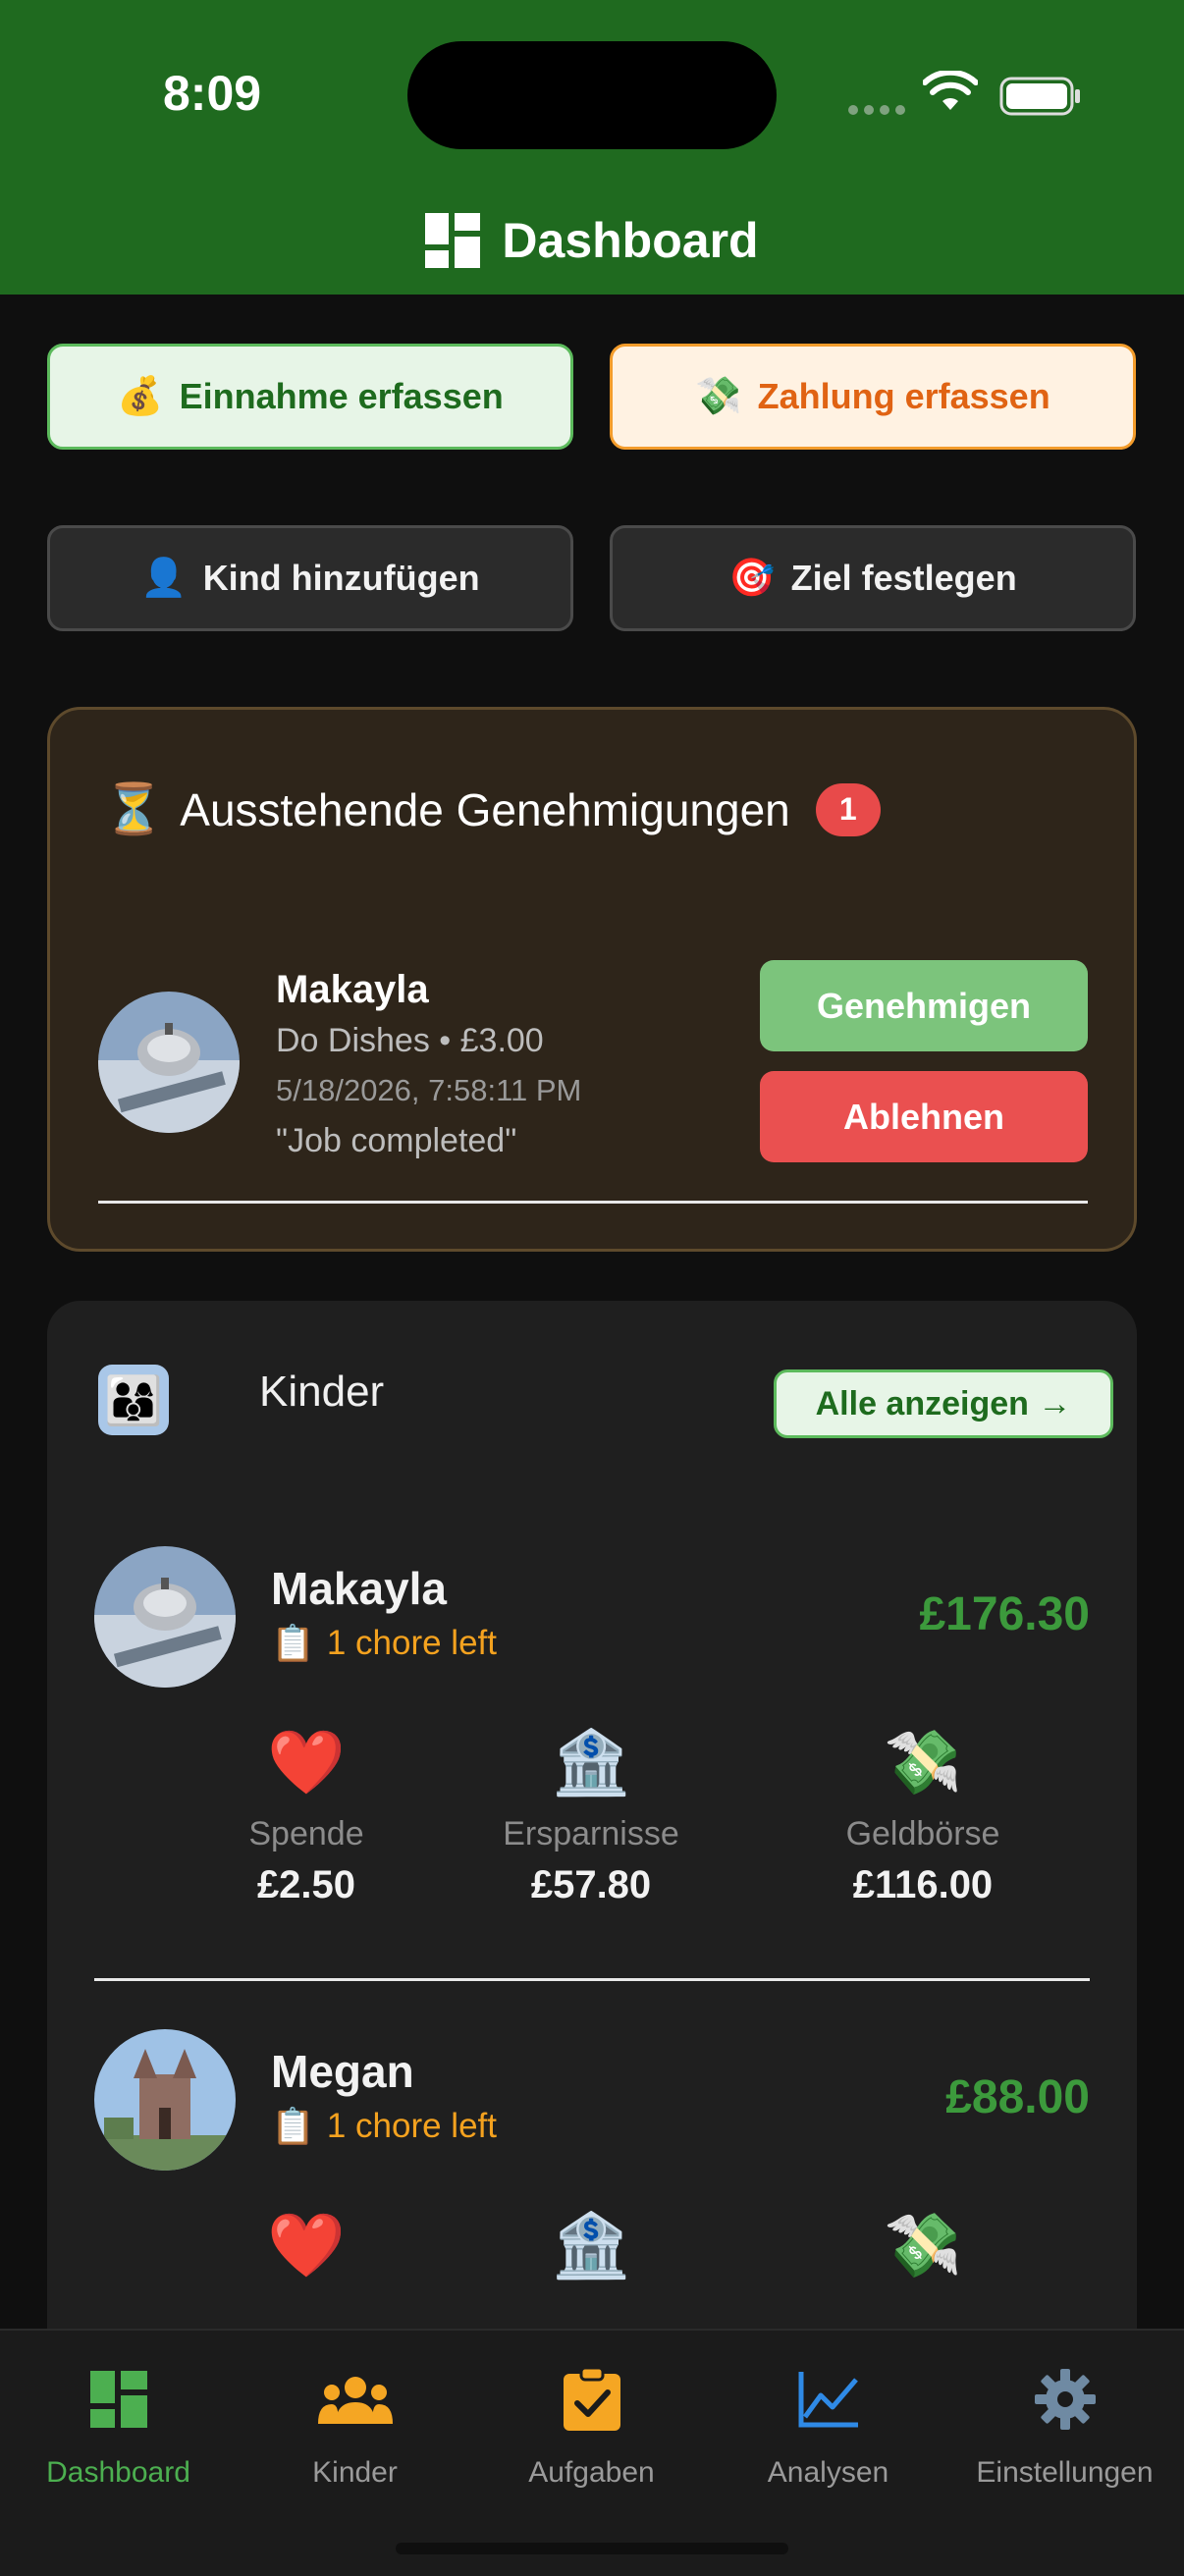  What do you see at coordinates (212, 93) in the screenshot?
I see `status-time: 8:09` at bounding box center [212, 93].